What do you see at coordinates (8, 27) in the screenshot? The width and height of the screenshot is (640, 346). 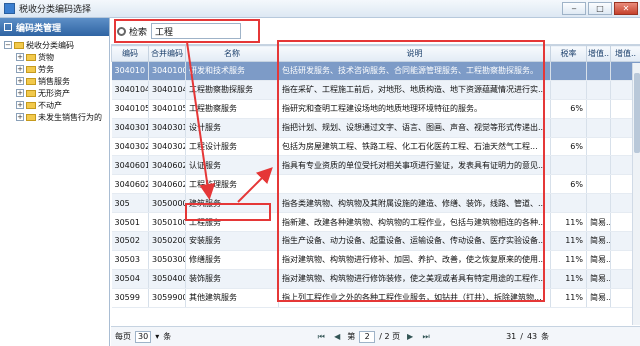 I see `panel-header-icon` at bounding box center [8, 27].